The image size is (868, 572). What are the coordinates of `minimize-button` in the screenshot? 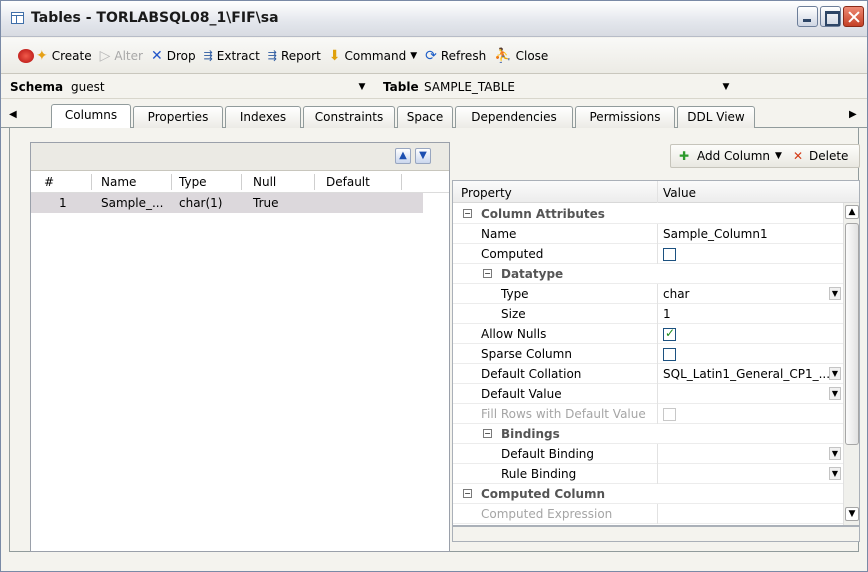 It's located at (807, 16).